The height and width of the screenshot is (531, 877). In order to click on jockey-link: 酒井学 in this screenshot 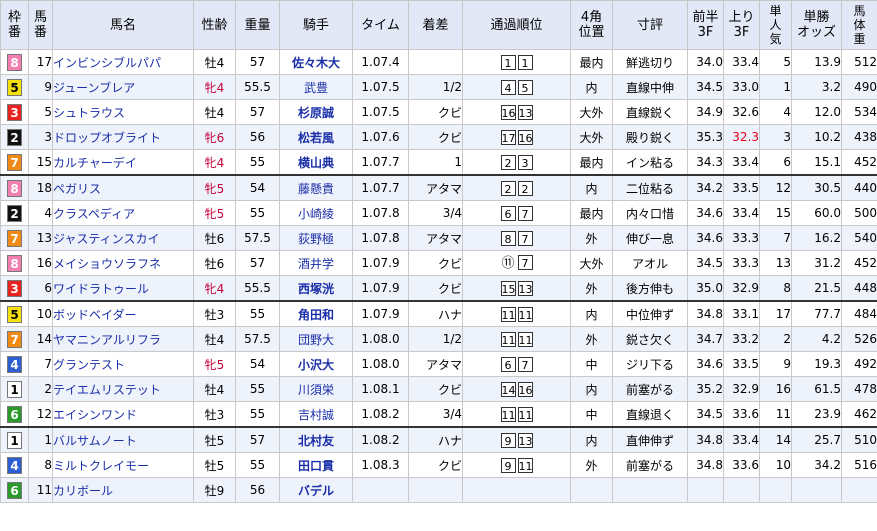, I will do `click(316, 264)`.